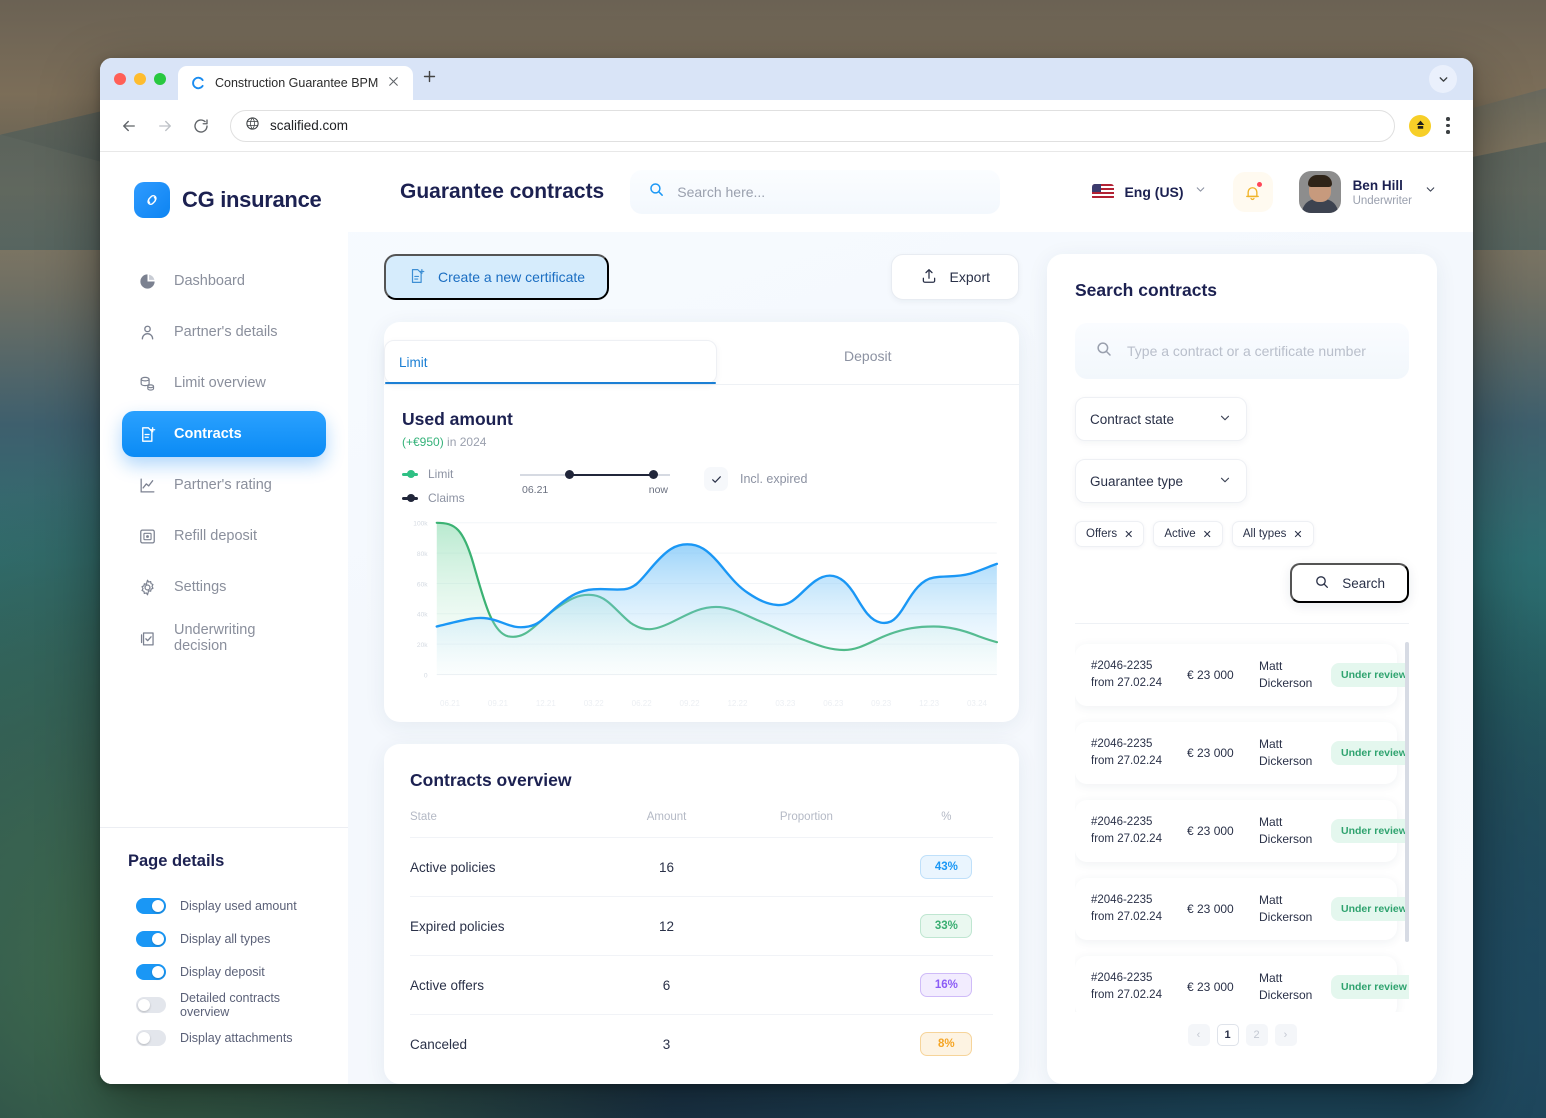 This screenshot has width=1546, height=1118. I want to click on export-button: Export, so click(954, 277).